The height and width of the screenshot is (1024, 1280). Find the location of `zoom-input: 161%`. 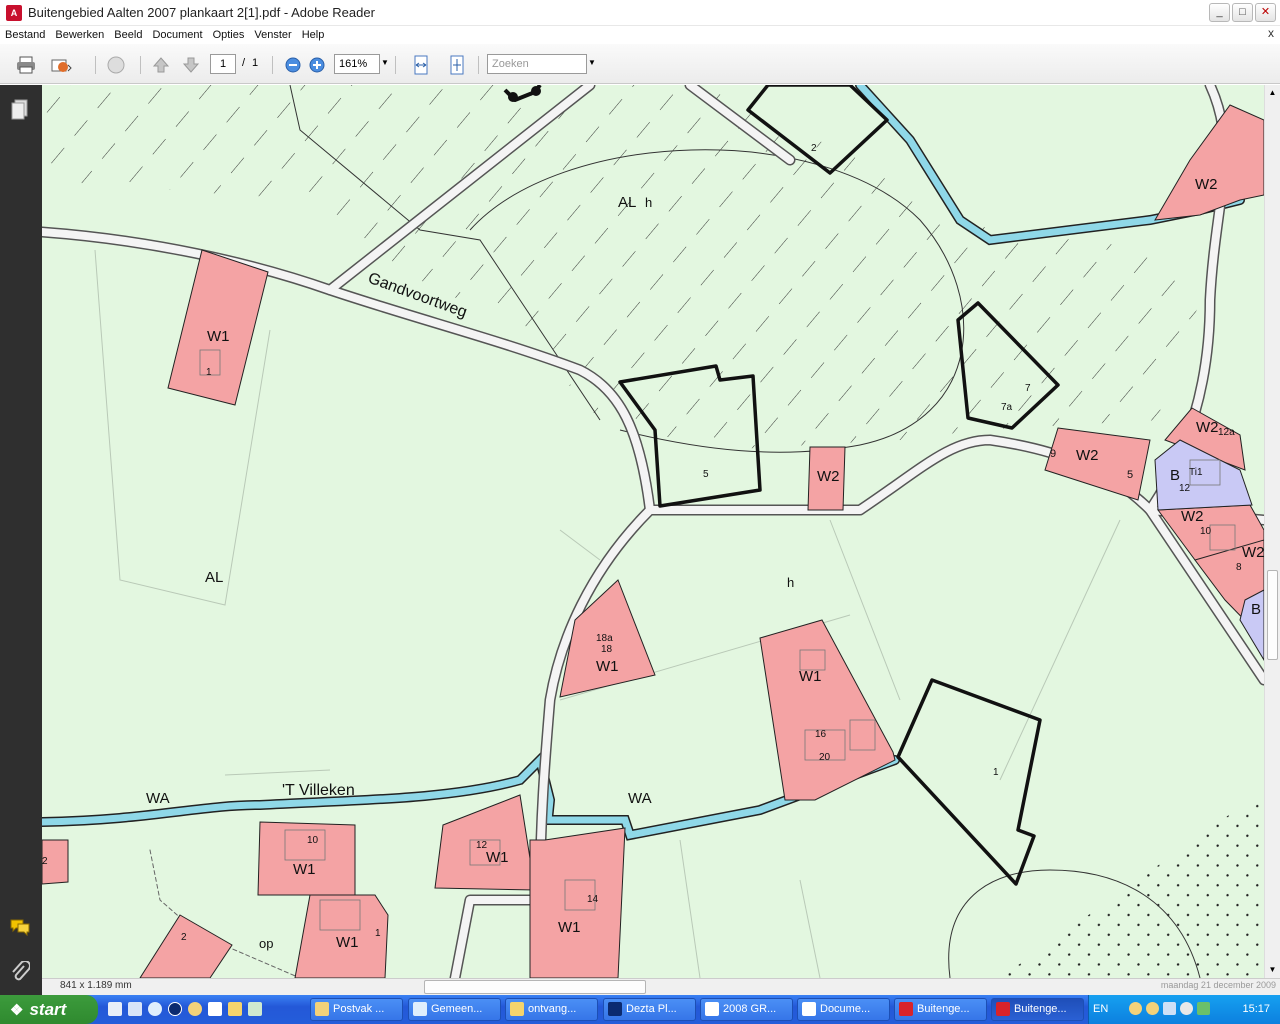

zoom-input: 161% is located at coordinates (357, 64).